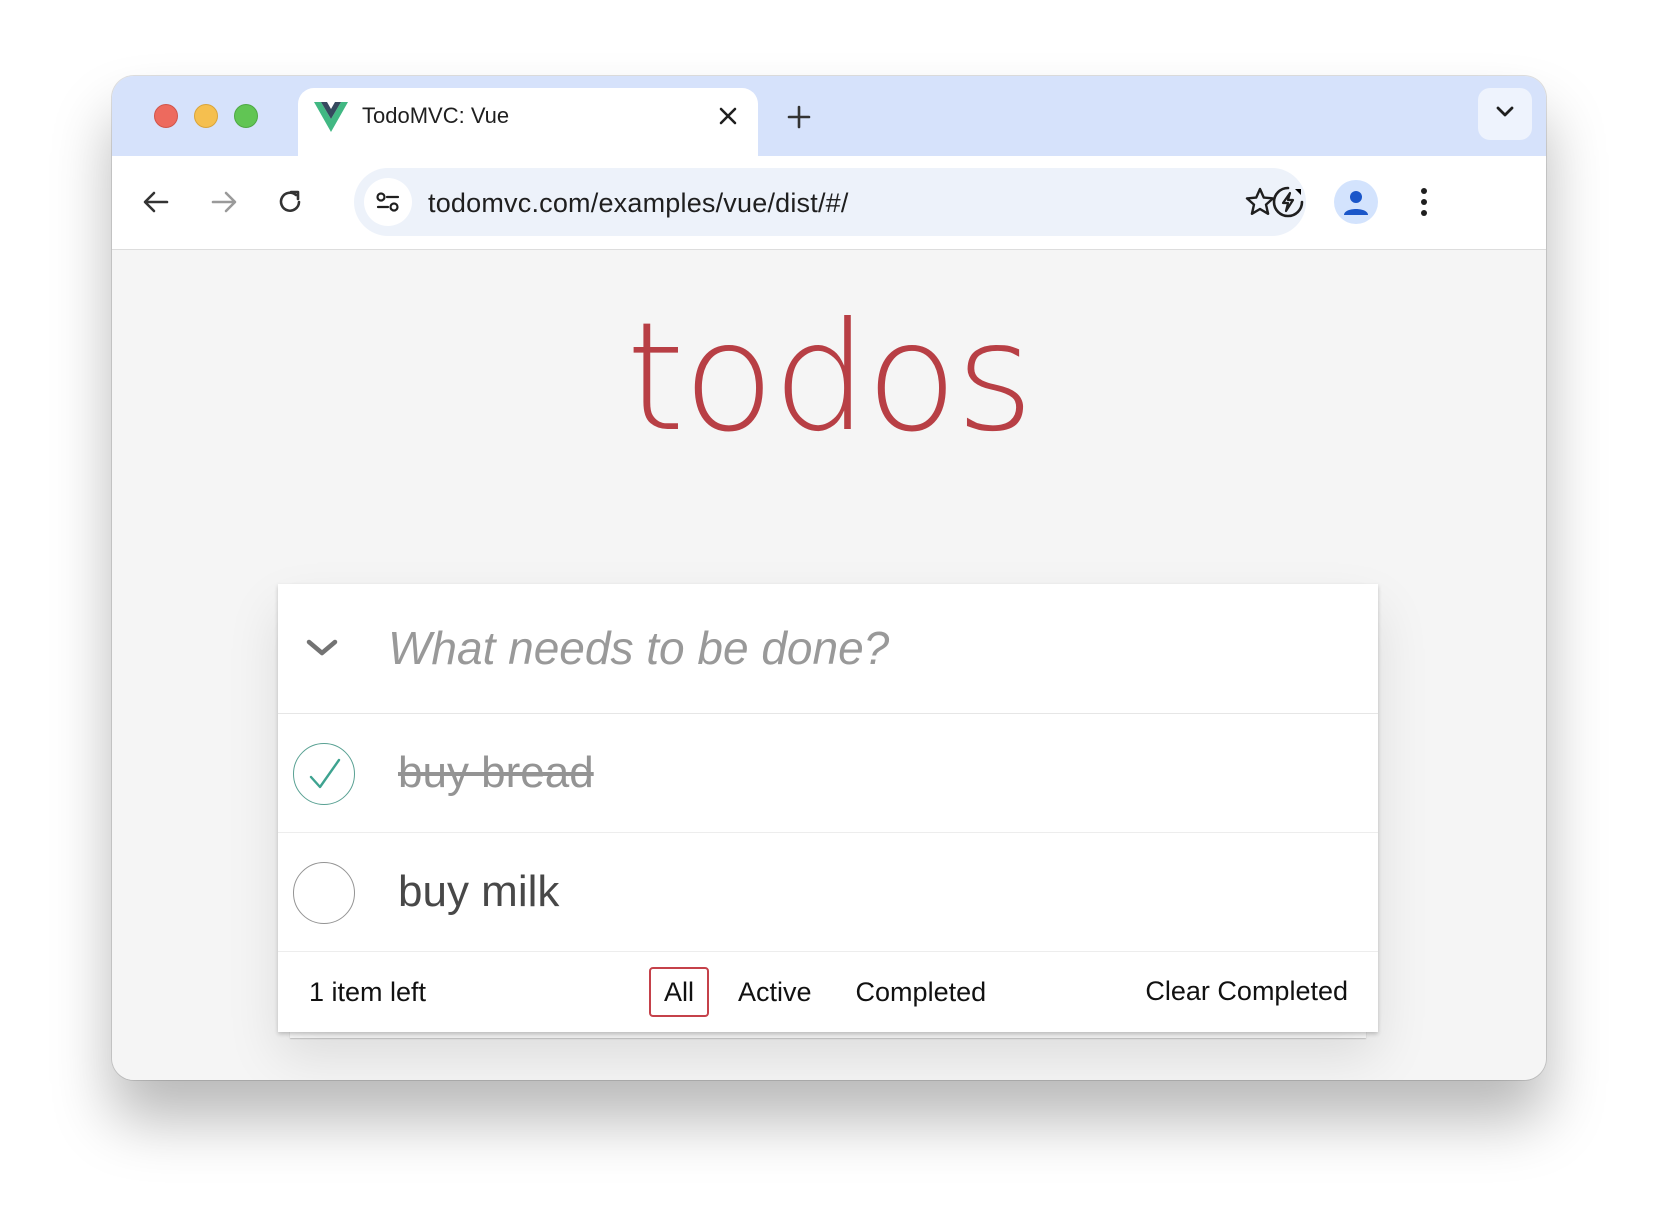 Image resolution: width=1656 pixels, height=1226 pixels. What do you see at coordinates (436, 115) in the screenshot?
I see `tab-title: TodoMVC: Vue` at bounding box center [436, 115].